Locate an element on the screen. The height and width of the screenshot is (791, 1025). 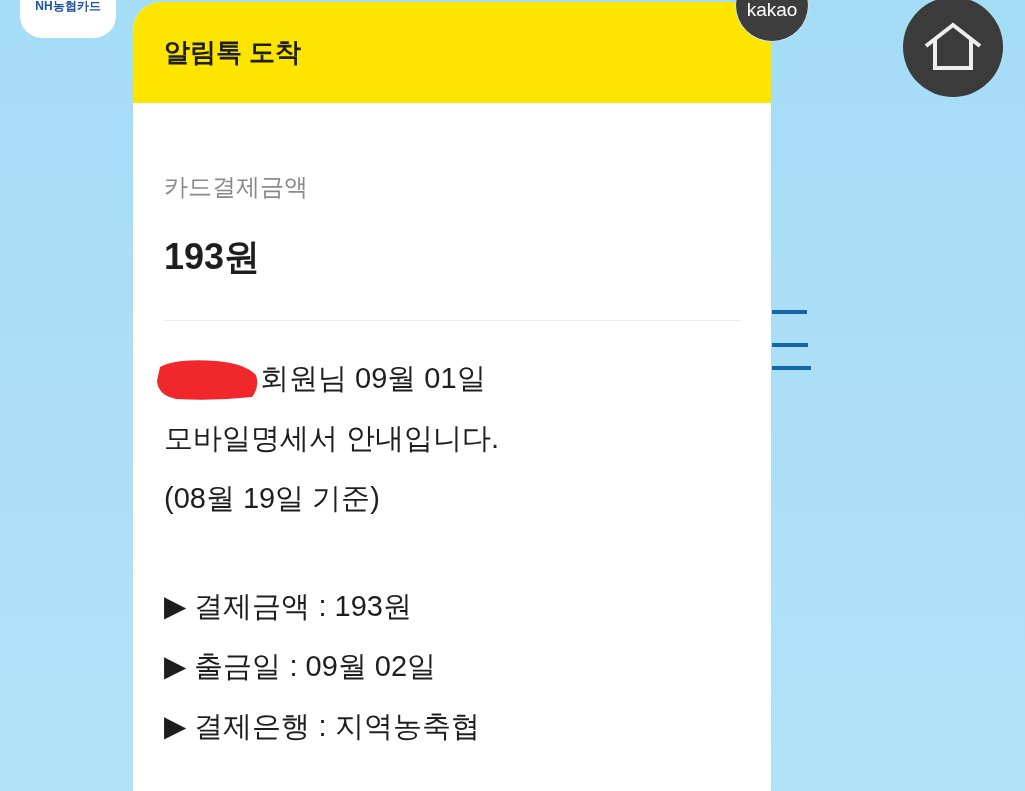
amount-value: 193원 is located at coordinates (212, 257).